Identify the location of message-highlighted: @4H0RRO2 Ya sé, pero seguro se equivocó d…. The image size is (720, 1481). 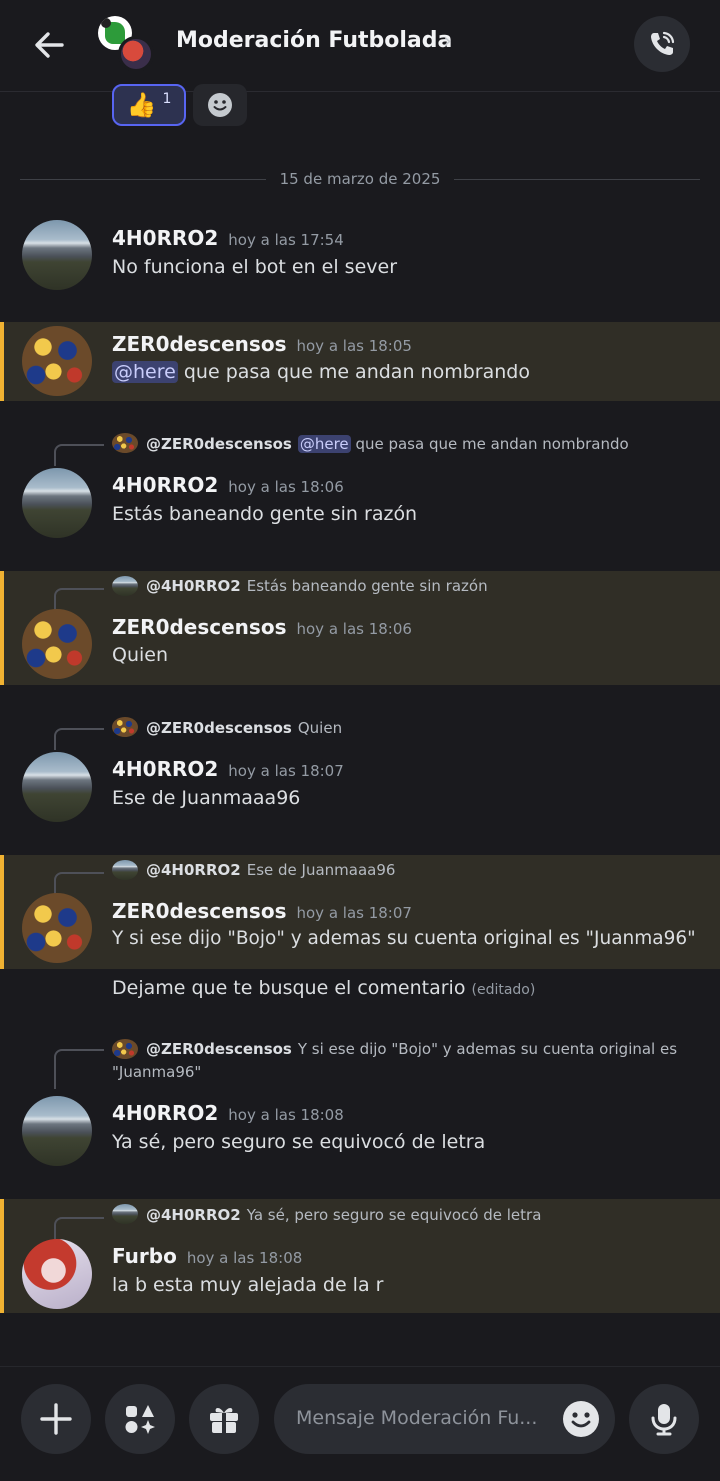
(360, 1256).